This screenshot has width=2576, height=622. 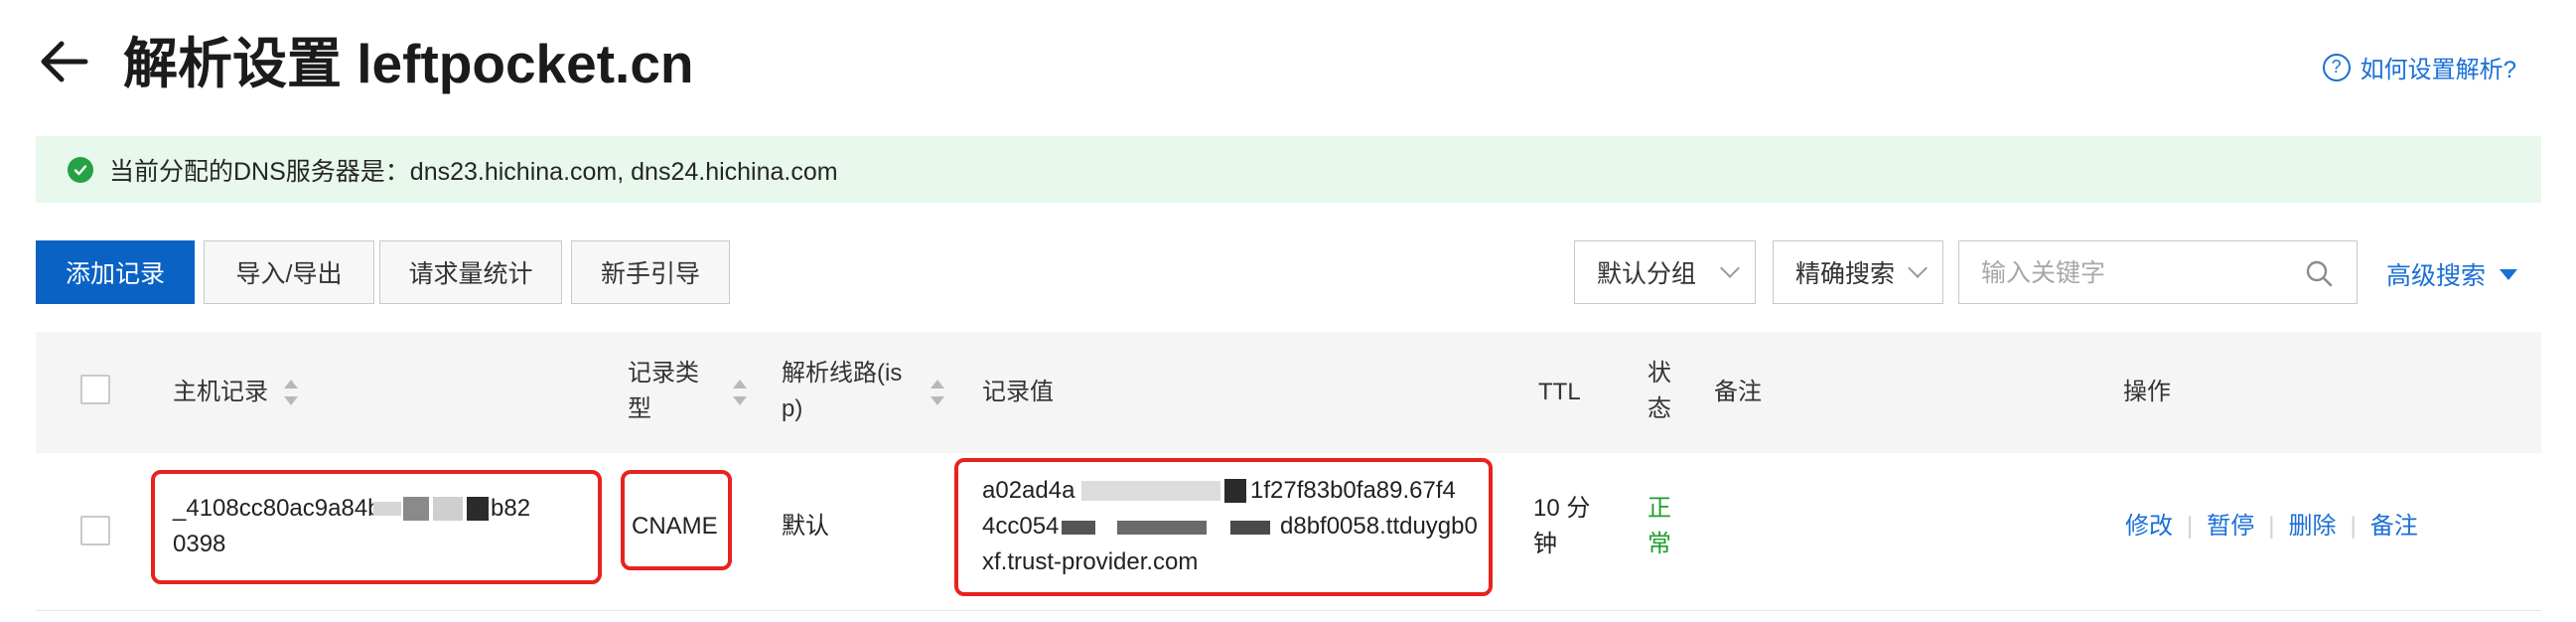 I want to click on caret-down-icon, so click(x=2509, y=274).